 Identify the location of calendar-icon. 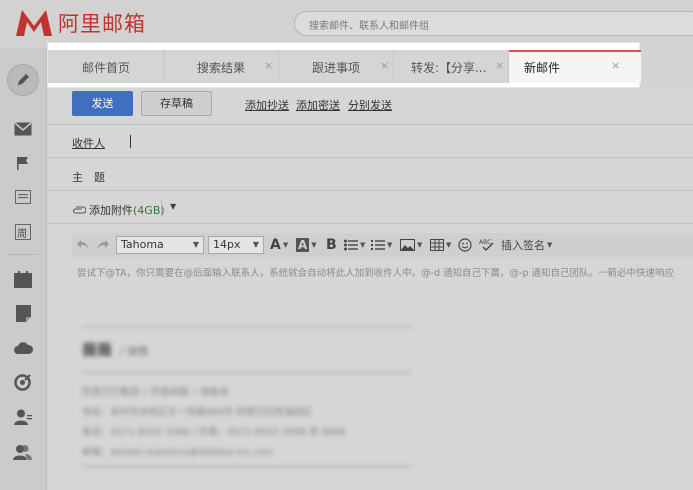
(23, 279).